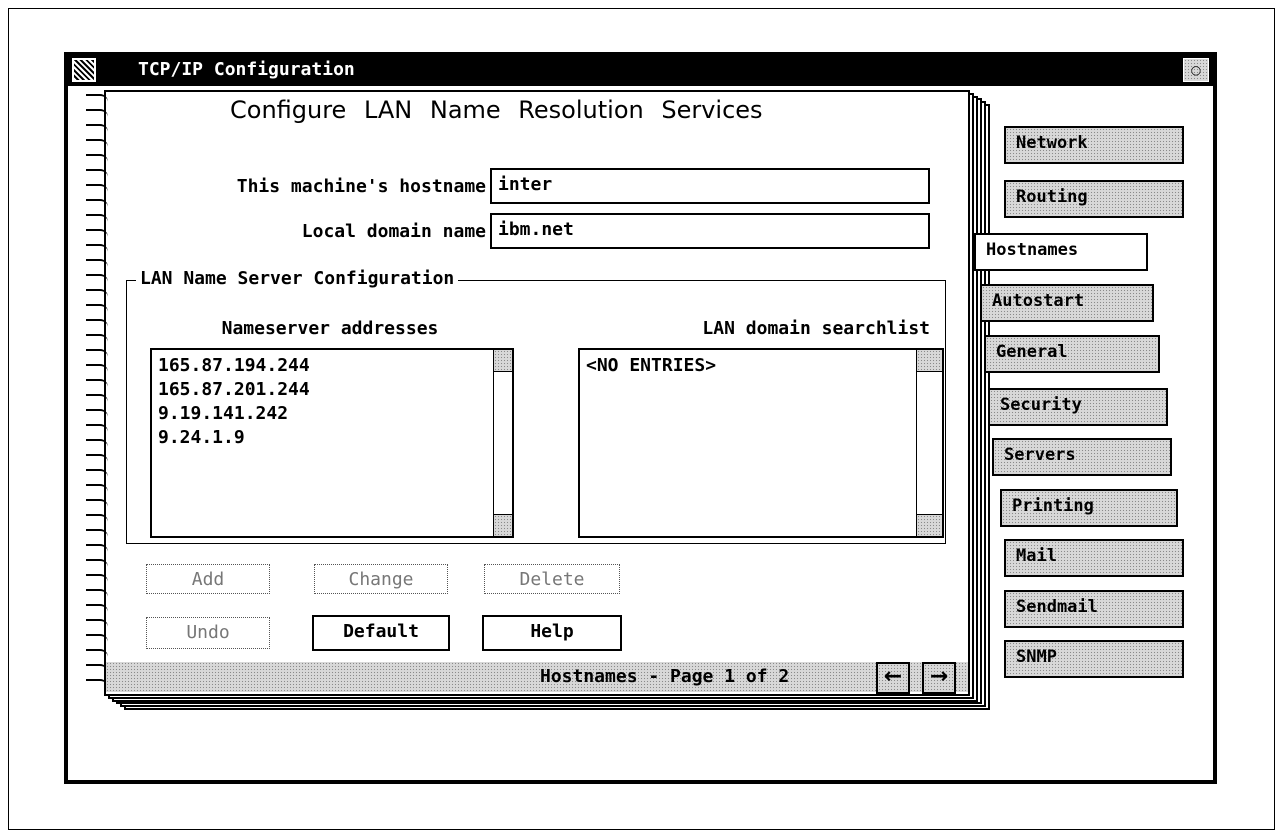 This screenshot has height=839, width=1283. I want to click on tab-mail: Mail, so click(1094, 558).